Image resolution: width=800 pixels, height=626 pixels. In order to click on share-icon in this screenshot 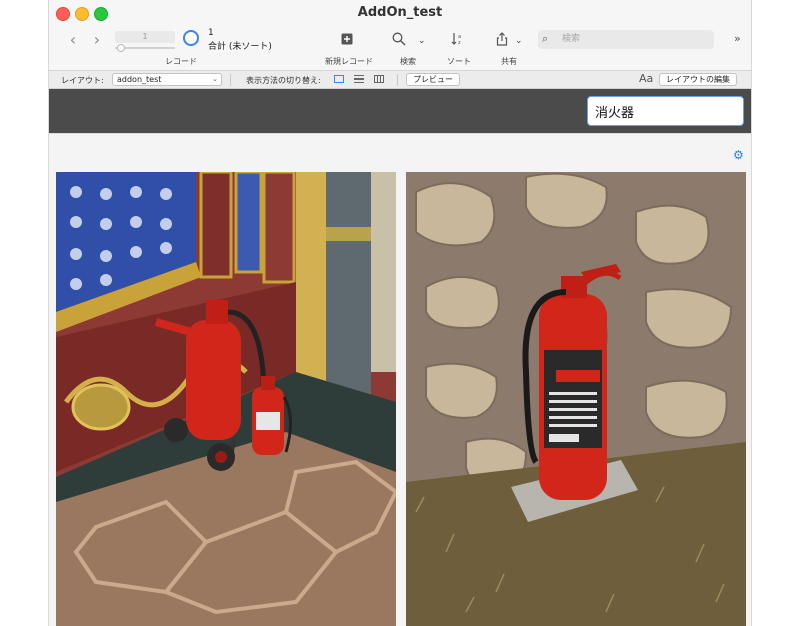, I will do `click(502, 40)`.